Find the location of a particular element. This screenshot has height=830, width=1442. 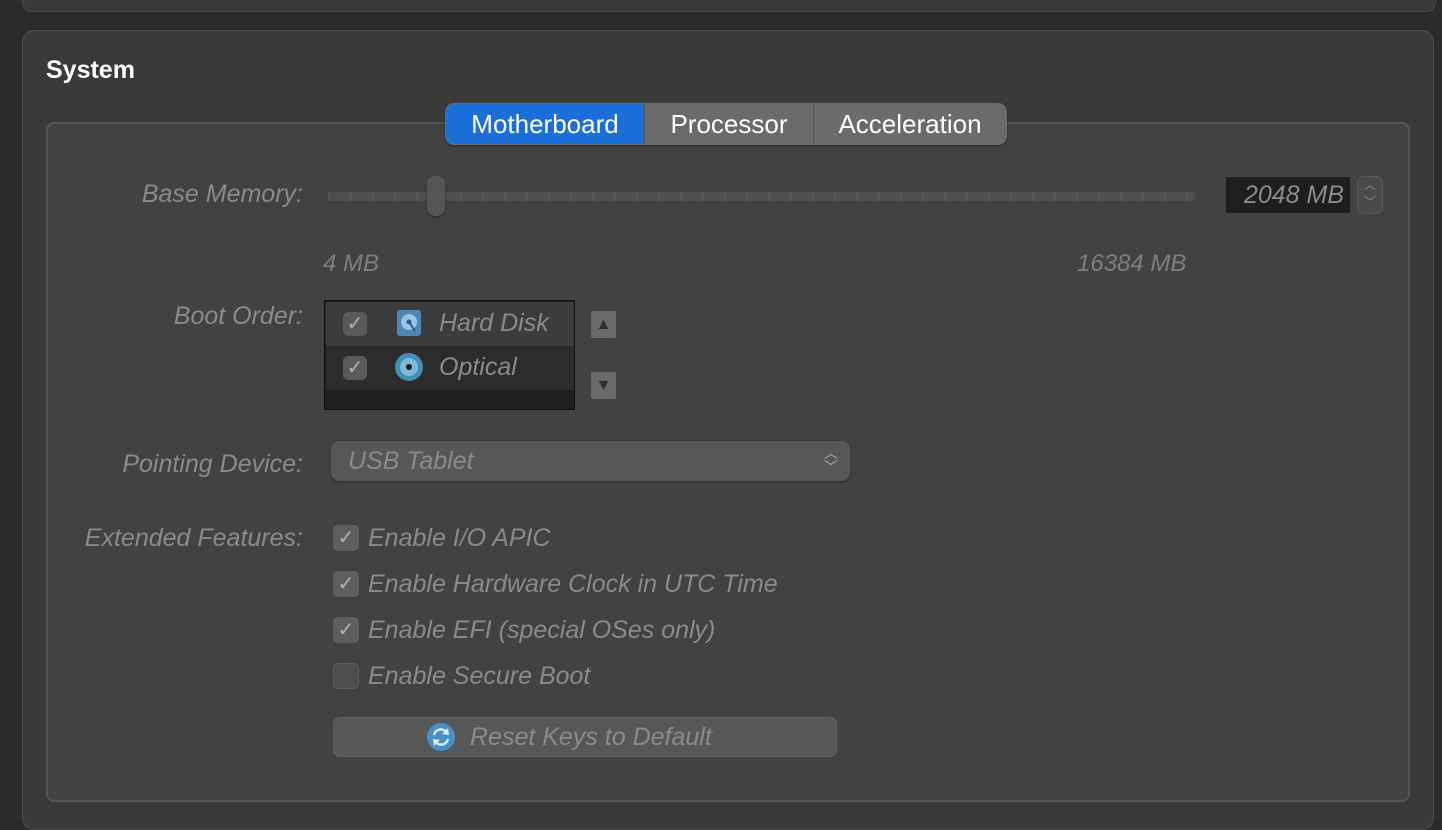

efi-checkbox: ✓ is located at coordinates (346, 630).